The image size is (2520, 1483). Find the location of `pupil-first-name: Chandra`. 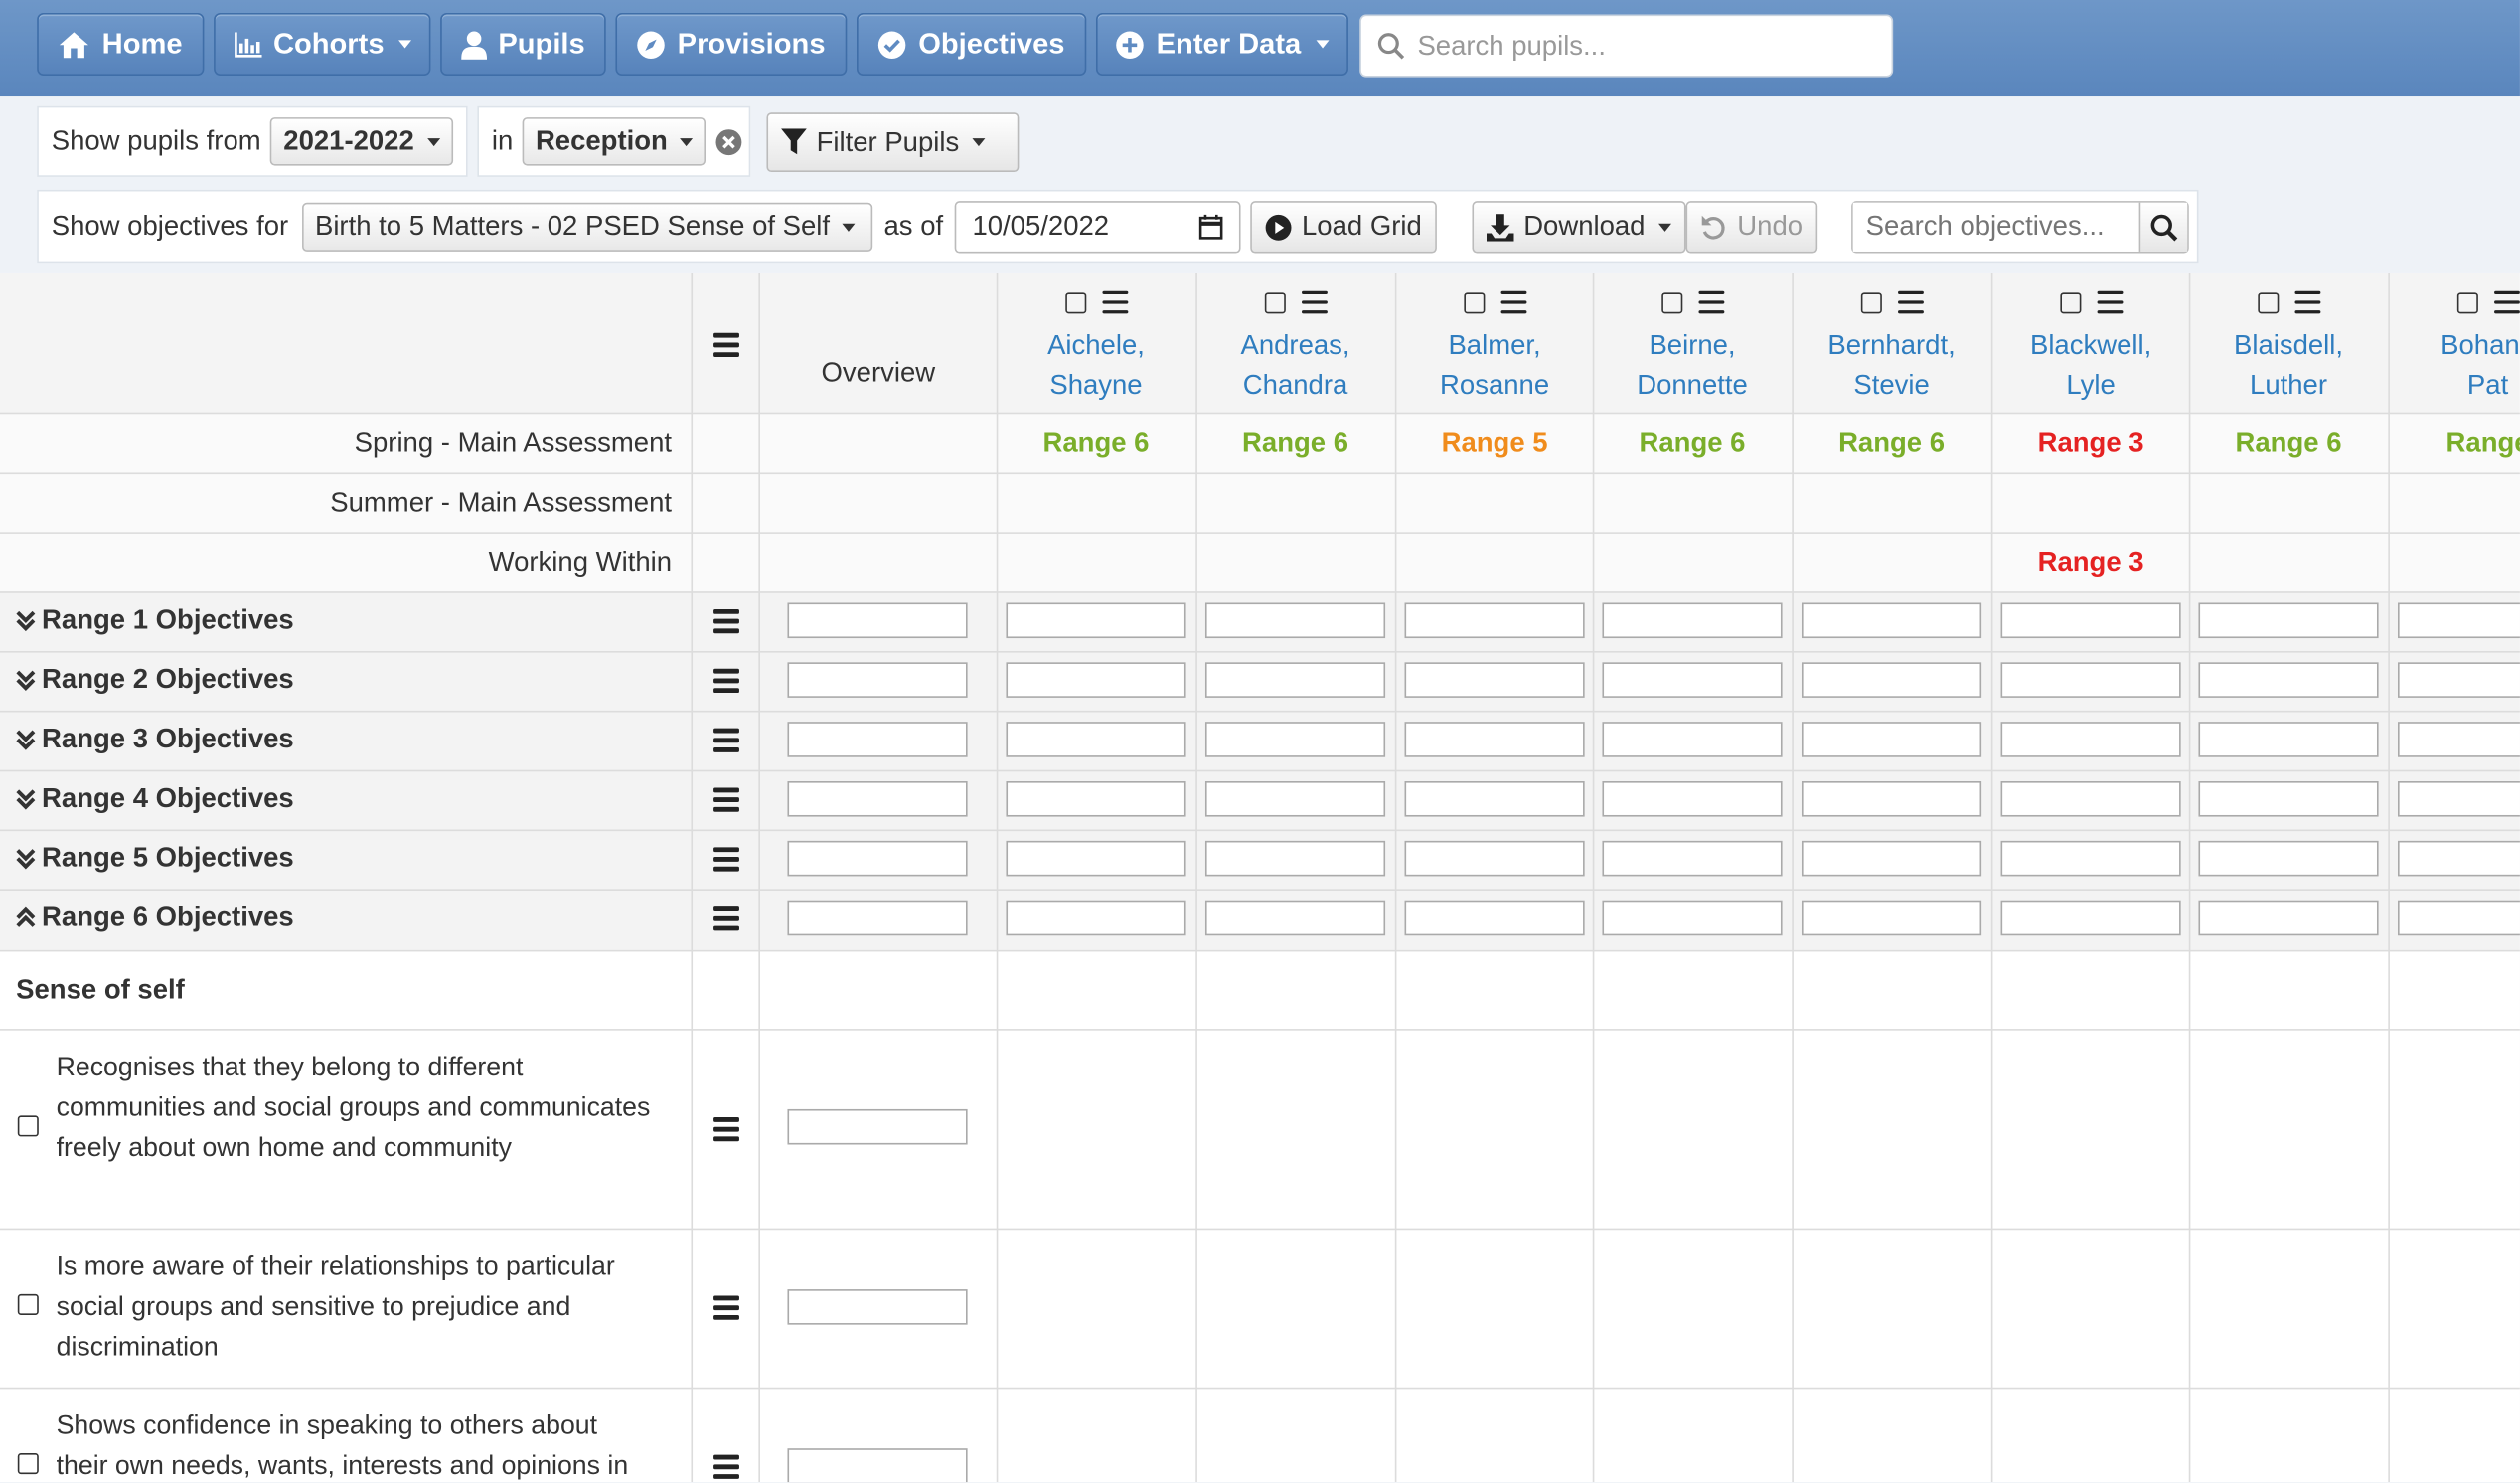

pupil-first-name: Chandra is located at coordinates (1295, 385).